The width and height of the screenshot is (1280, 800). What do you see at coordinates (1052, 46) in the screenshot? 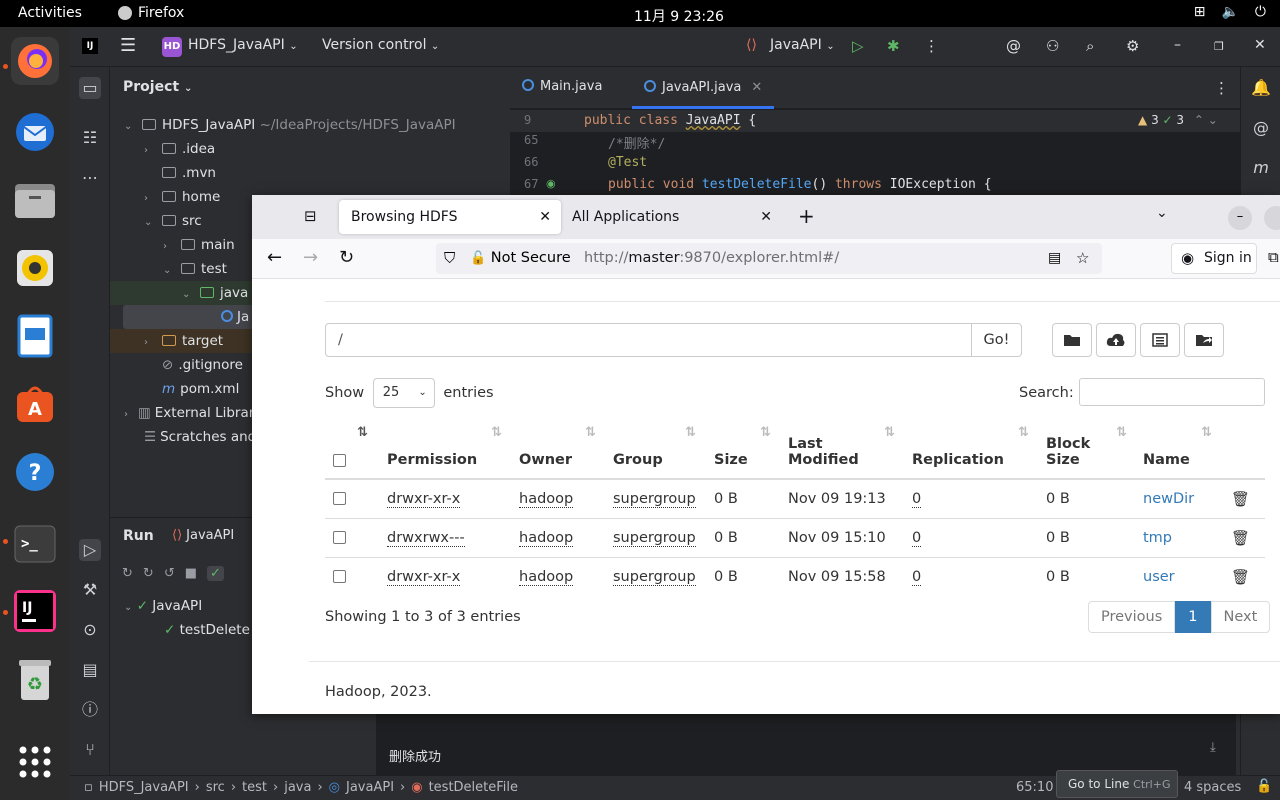
I see `add-user-icon: ⚇` at bounding box center [1052, 46].